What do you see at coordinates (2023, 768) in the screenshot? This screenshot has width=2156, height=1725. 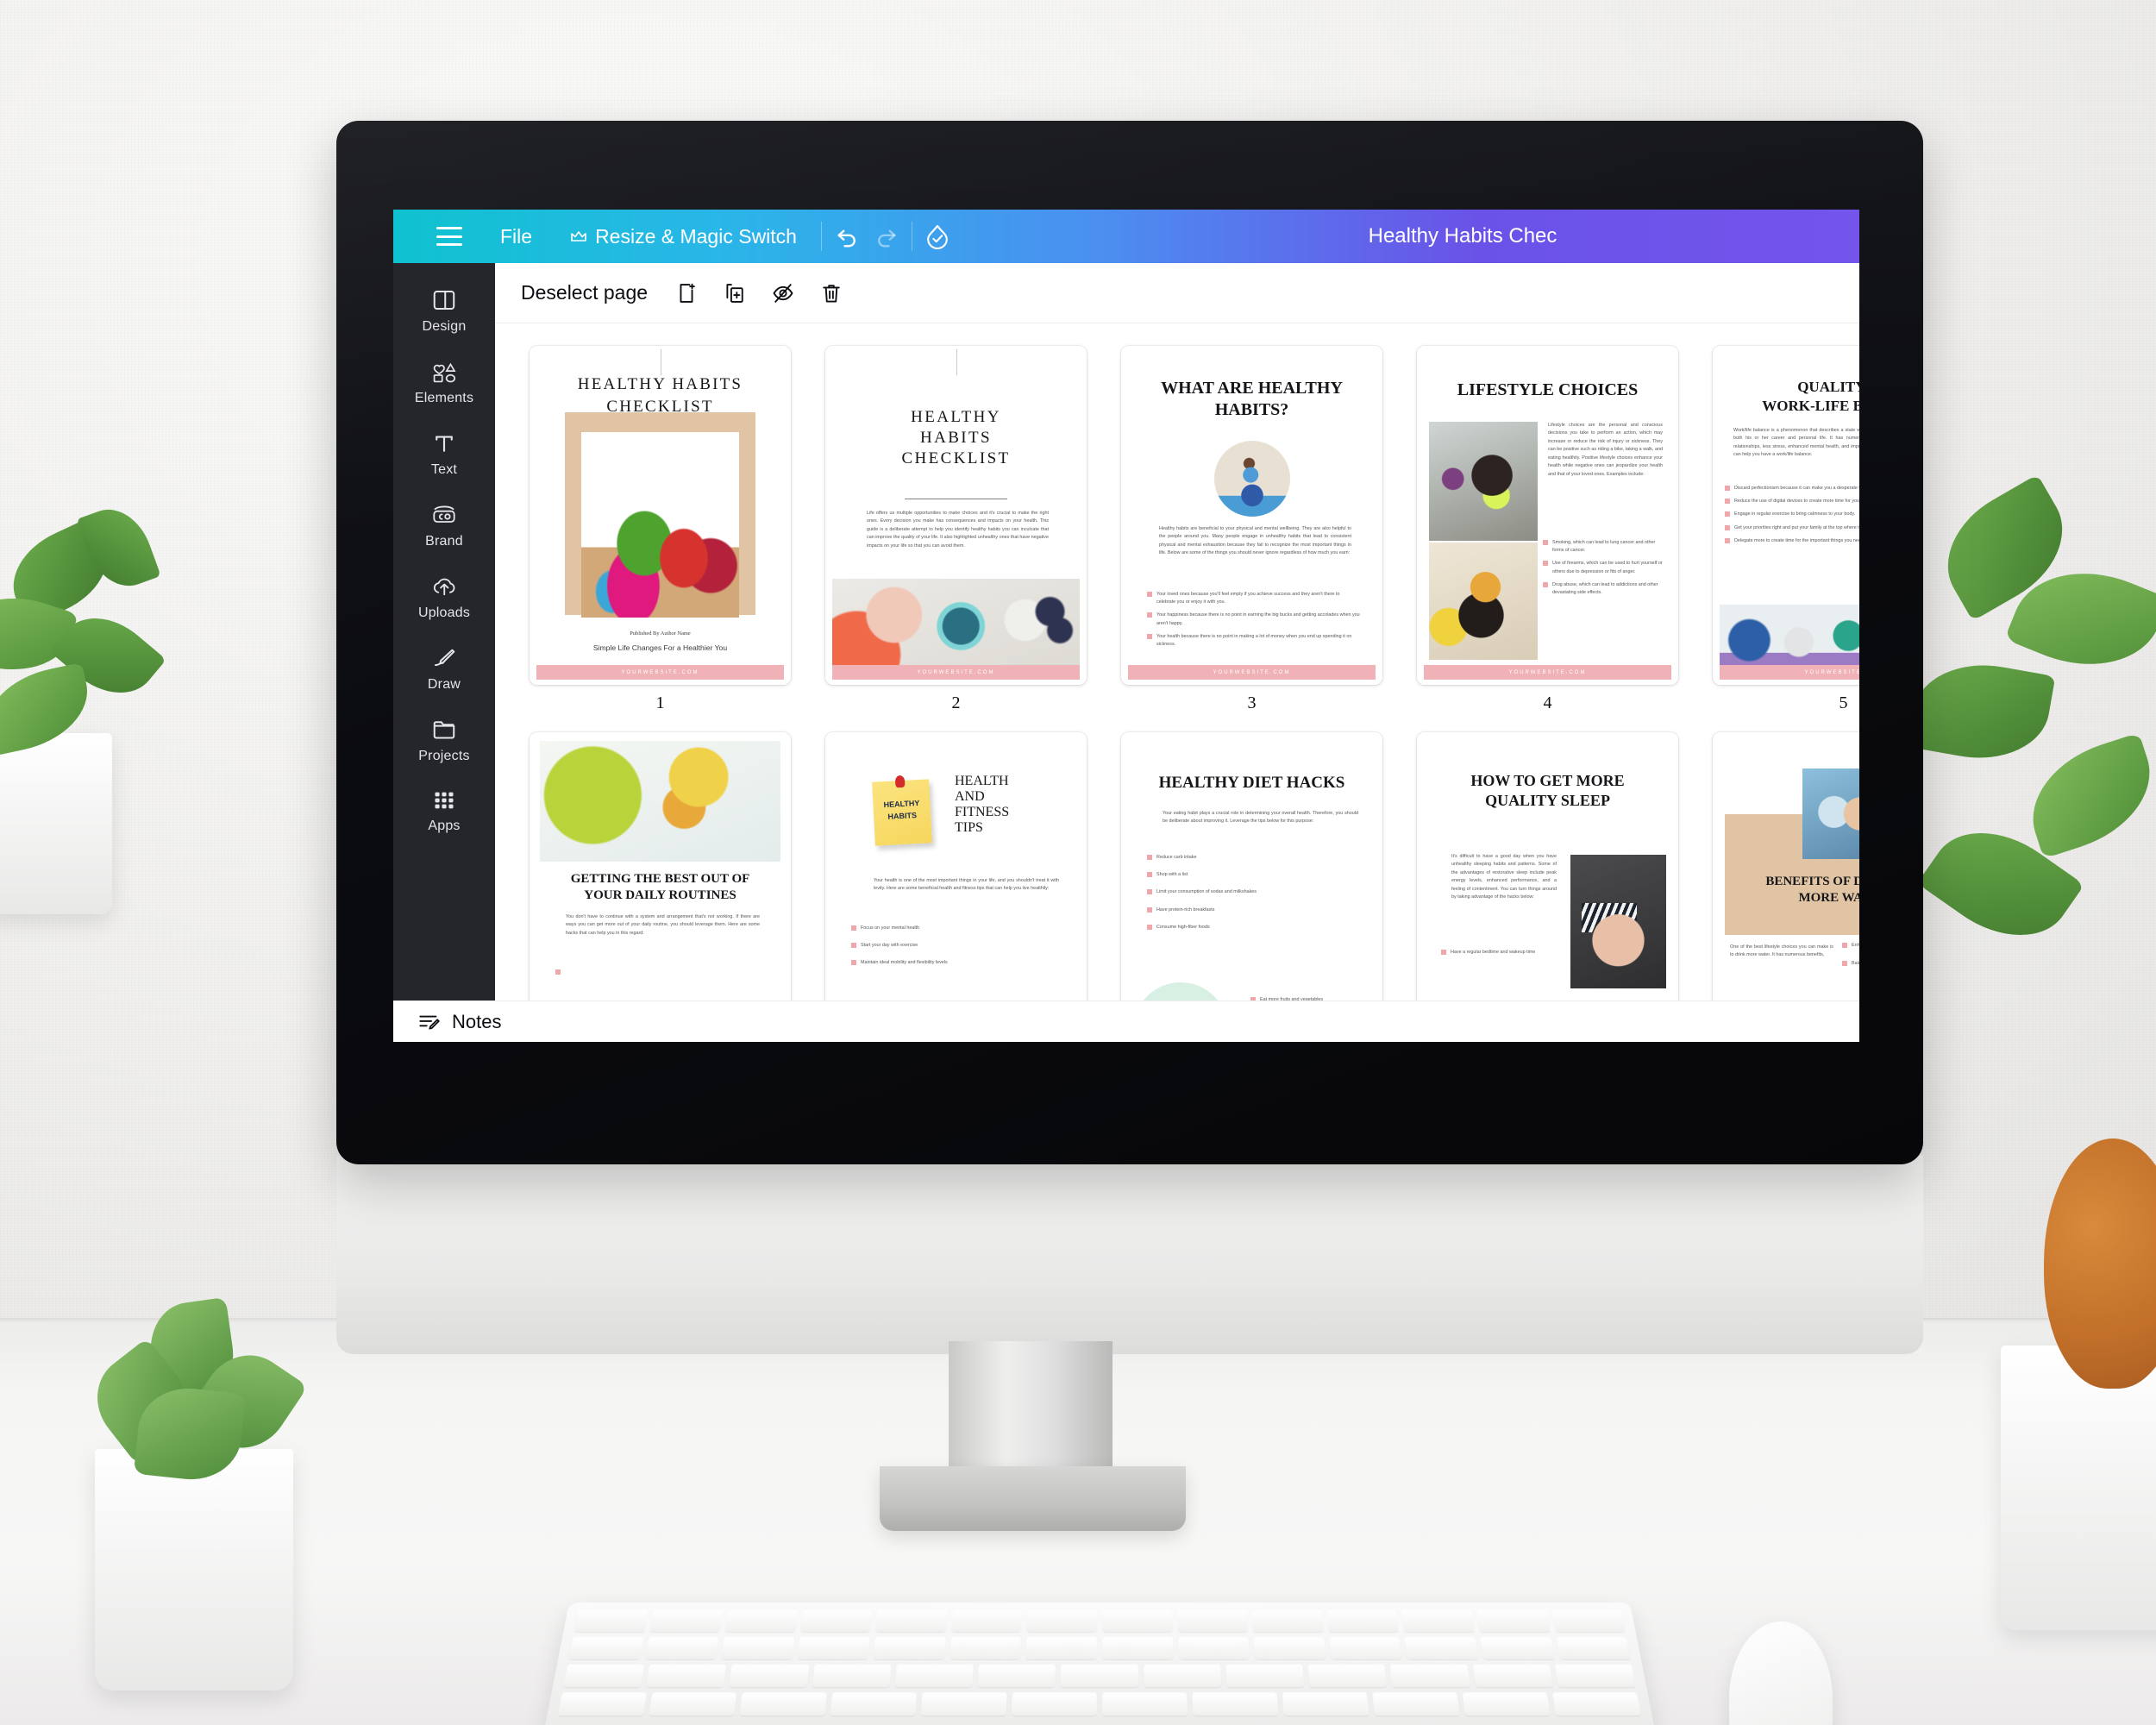 I see `pothos-plant` at bounding box center [2023, 768].